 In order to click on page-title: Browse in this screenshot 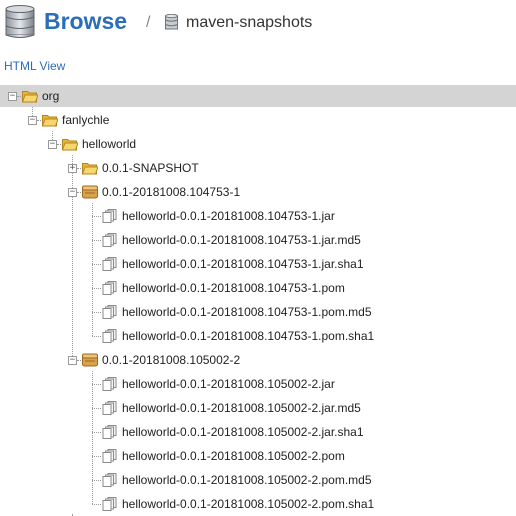, I will do `click(86, 21)`.